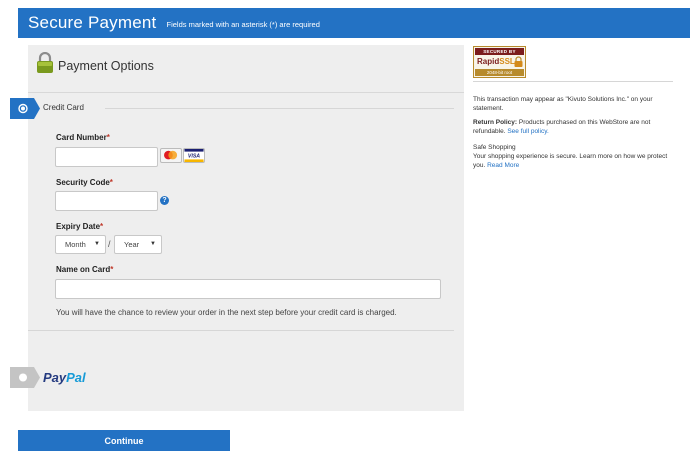 This screenshot has height=463, width=698. I want to click on month-value: Month, so click(75, 244).